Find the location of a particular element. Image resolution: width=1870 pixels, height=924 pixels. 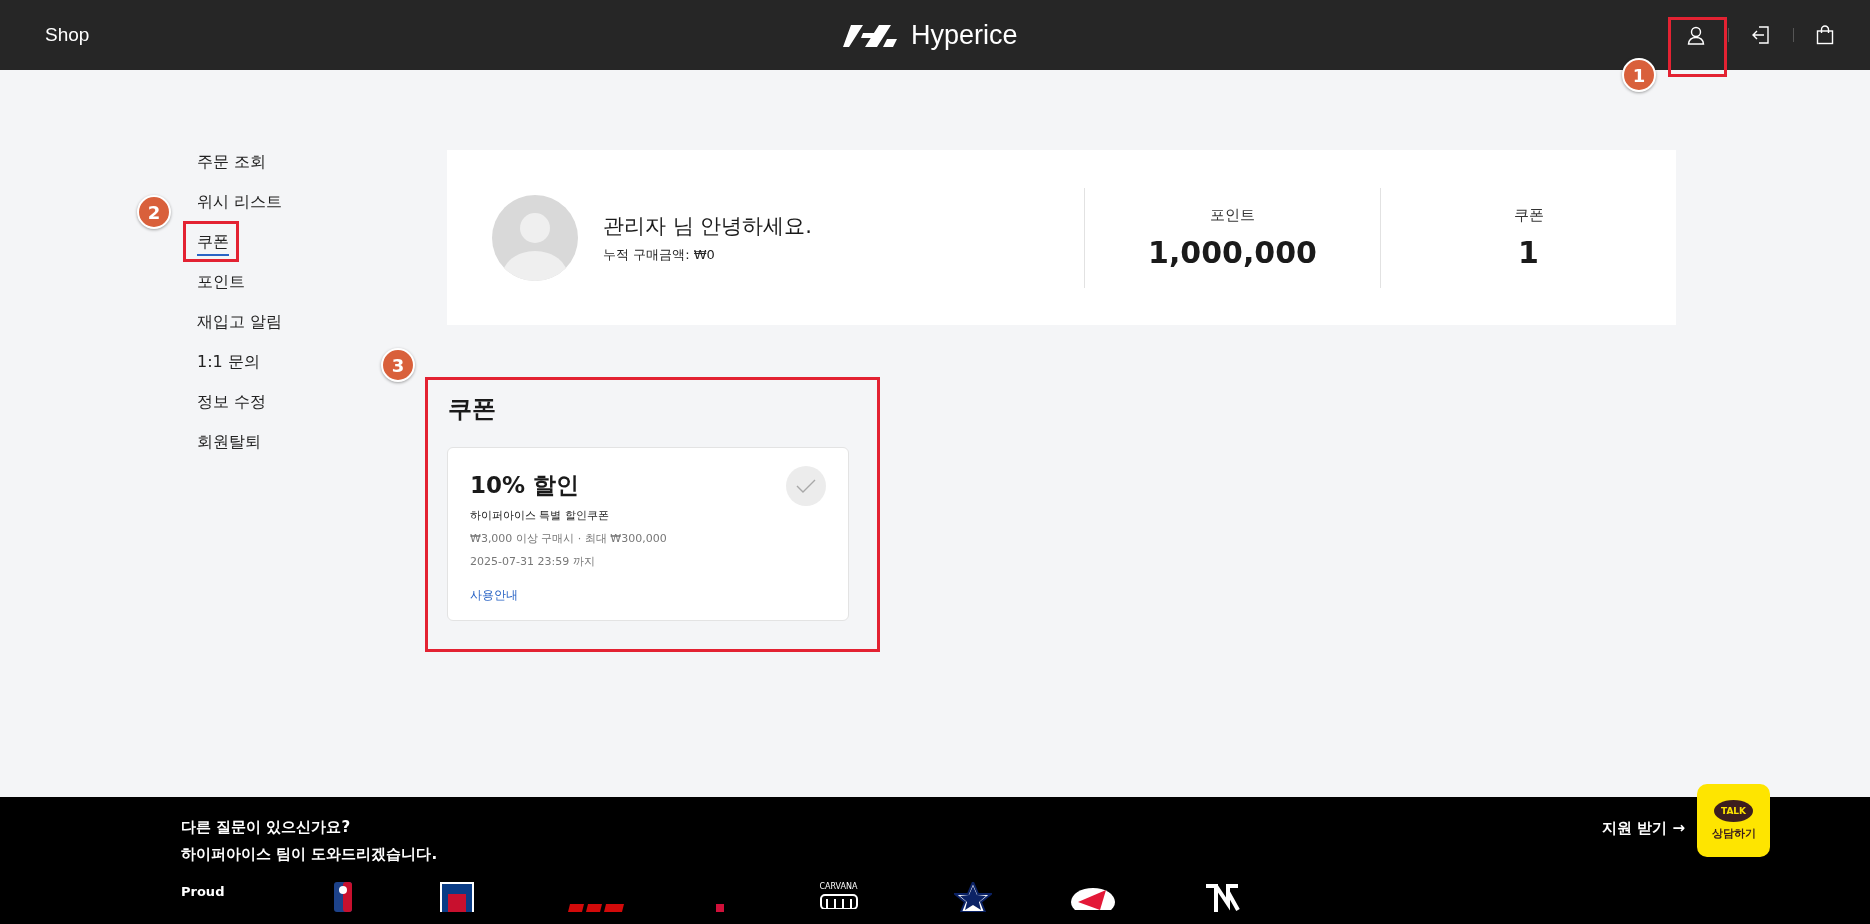

sidebar-item: 1:1 문의 is located at coordinates (228, 363).